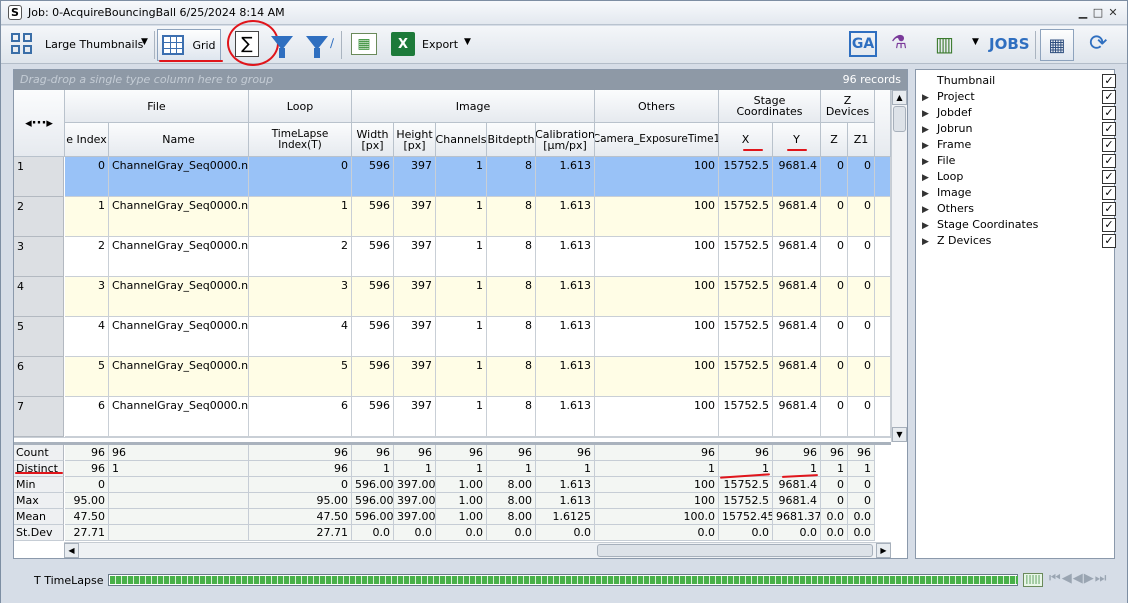 The height and width of the screenshot is (603, 1128). Describe the element at coordinates (565, 140) in the screenshot. I see `col-header-calibration: Calibration [µm/px]` at that location.